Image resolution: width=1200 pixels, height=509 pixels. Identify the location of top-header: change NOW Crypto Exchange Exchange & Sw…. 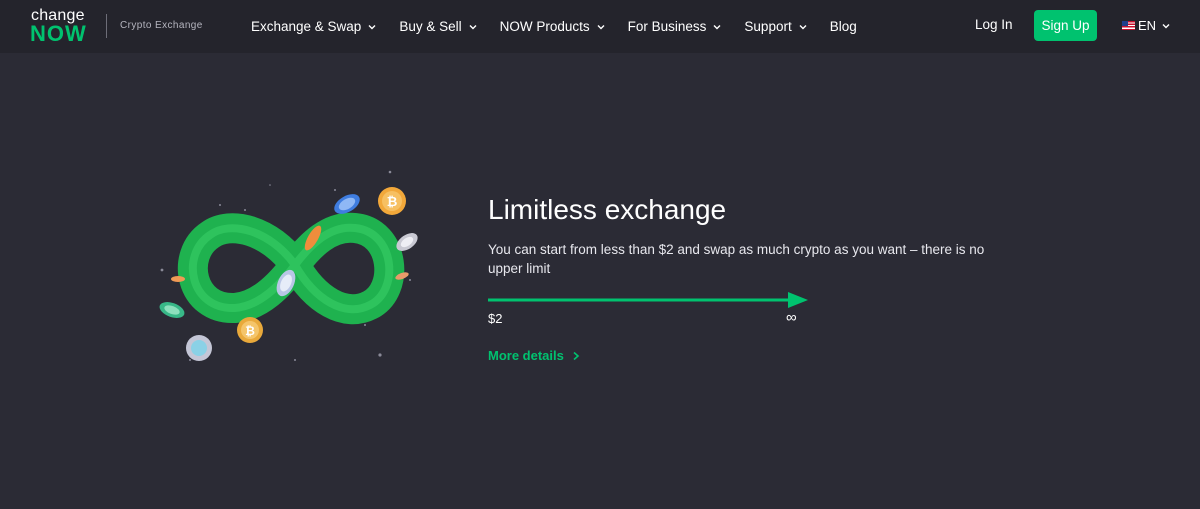
(600, 26).